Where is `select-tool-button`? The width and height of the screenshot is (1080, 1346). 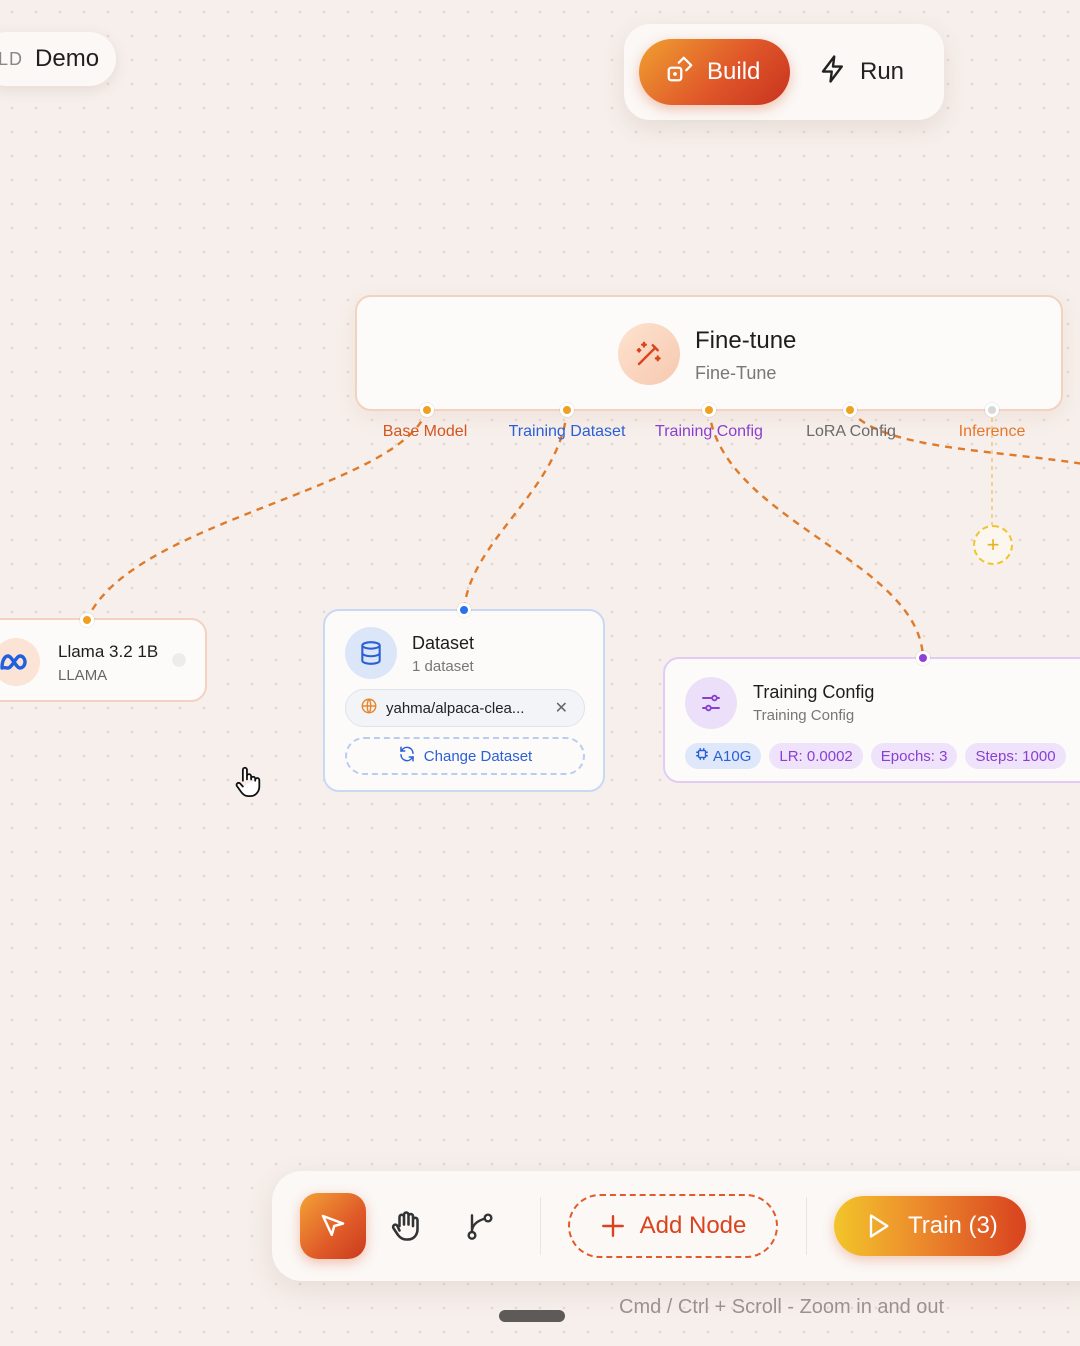
select-tool-button is located at coordinates (333, 1226).